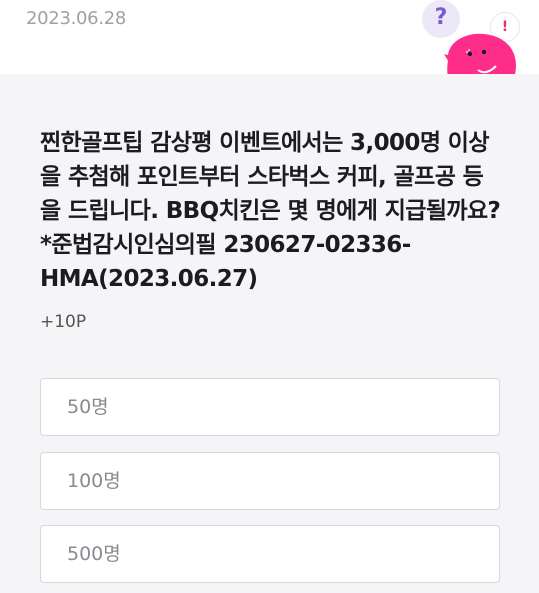 Image resolution: width=539 pixels, height=593 pixels. I want to click on answer-option-3: 500명, so click(270, 554).